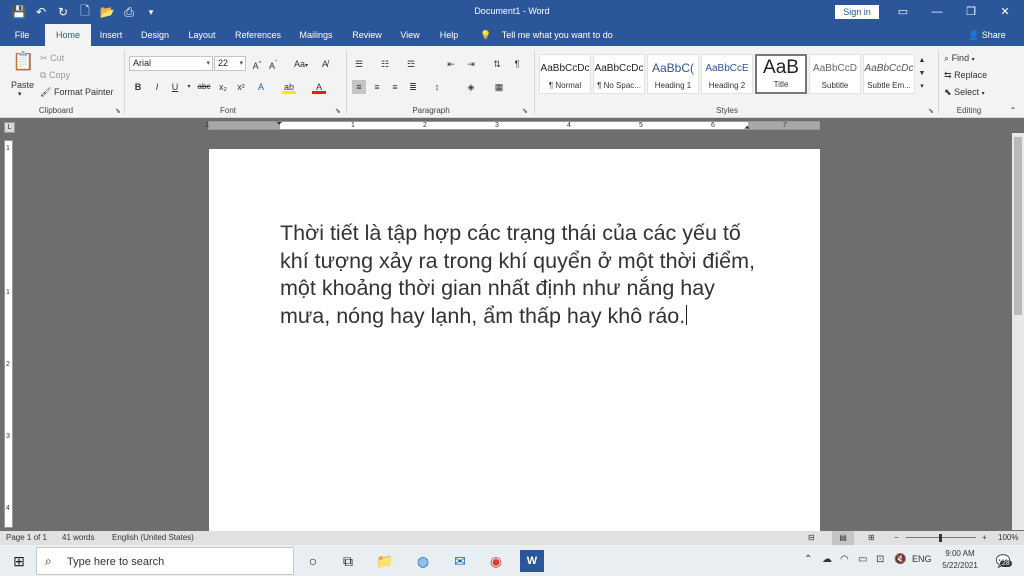  What do you see at coordinates (76, 92) in the screenshot?
I see `format-painter-button: 🖌 Format Painter` at bounding box center [76, 92].